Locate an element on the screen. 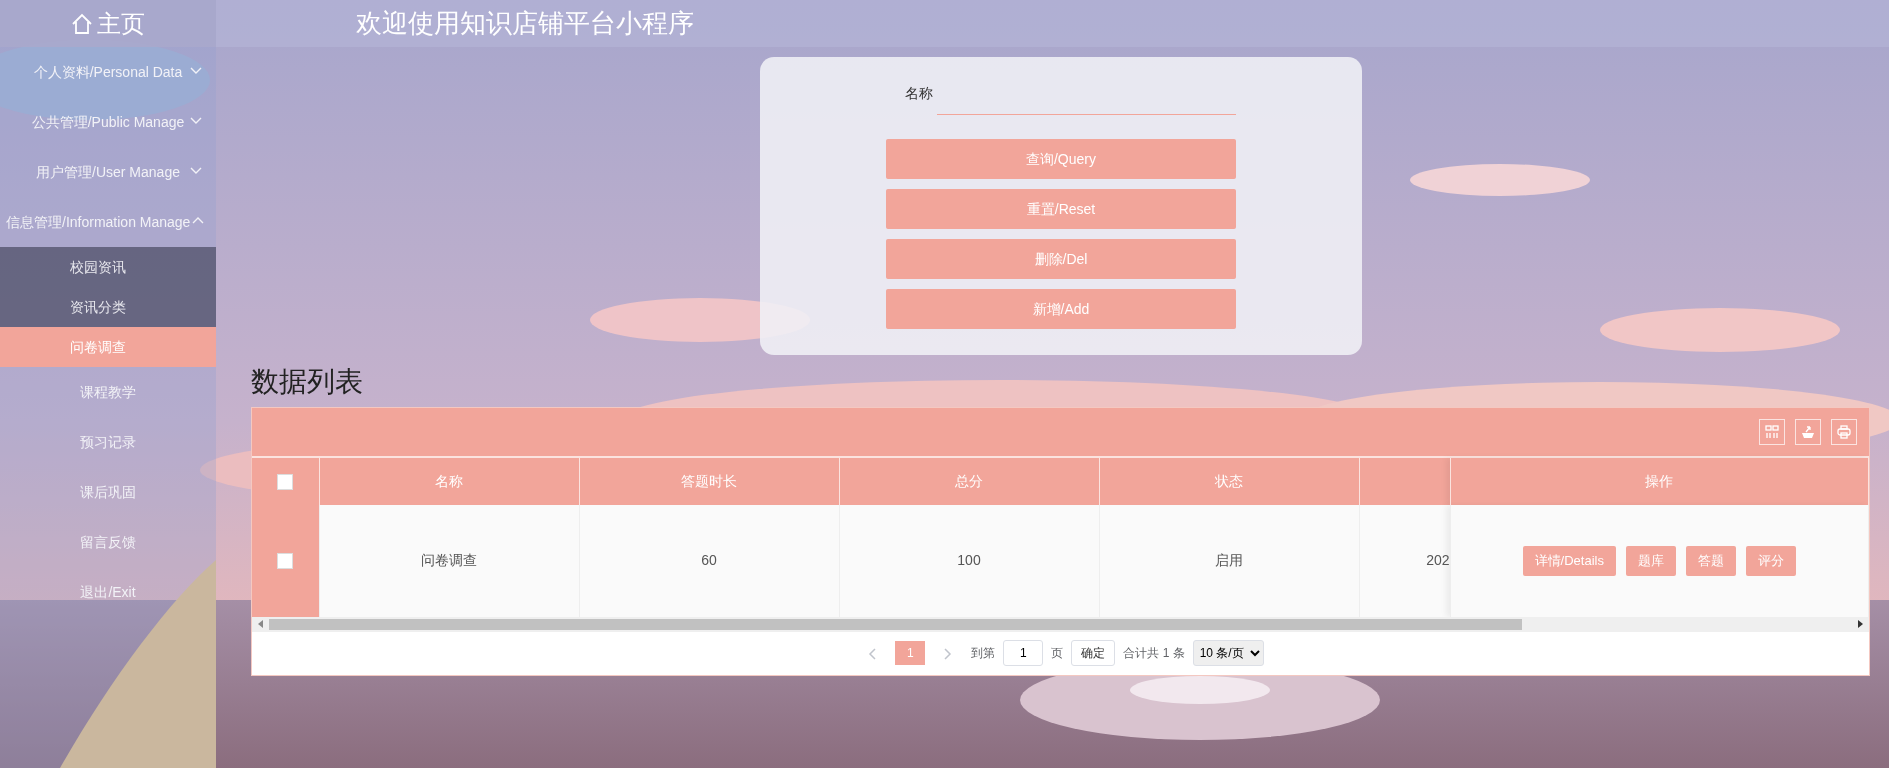 Image resolution: width=1889 pixels, height=768 pixels. page-number-field: 1 is located at coordinates (1023, 653).